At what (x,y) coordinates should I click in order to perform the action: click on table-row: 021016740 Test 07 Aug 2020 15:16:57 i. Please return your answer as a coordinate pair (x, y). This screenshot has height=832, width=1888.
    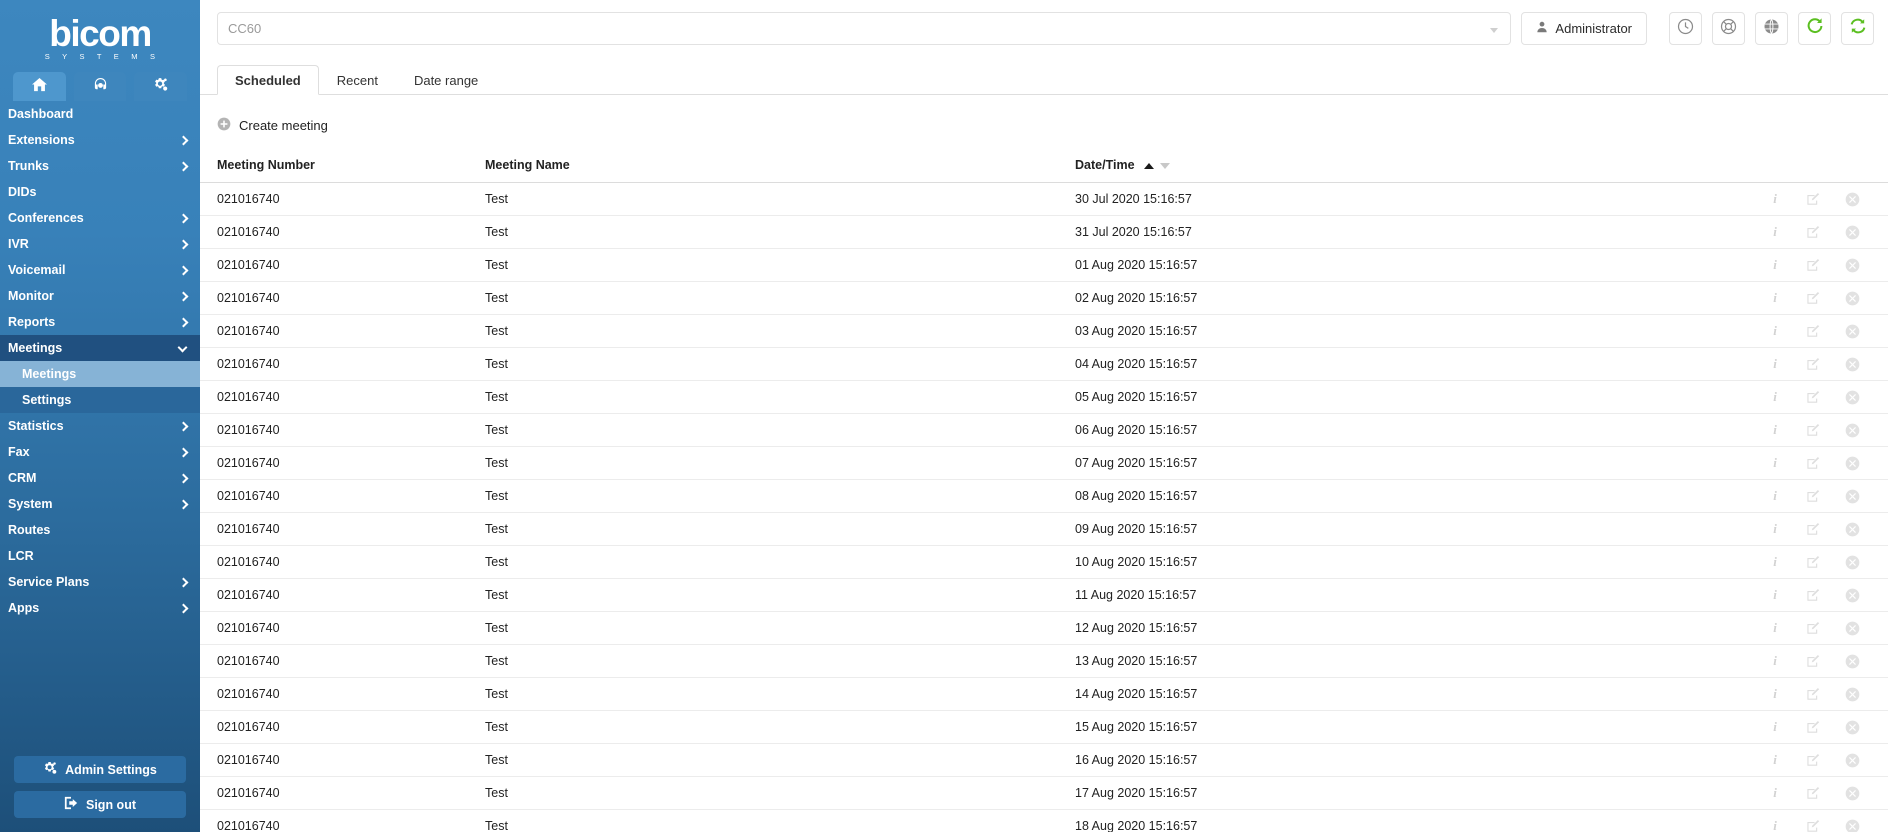
    Looking at the image, I should click on (1044, 463).